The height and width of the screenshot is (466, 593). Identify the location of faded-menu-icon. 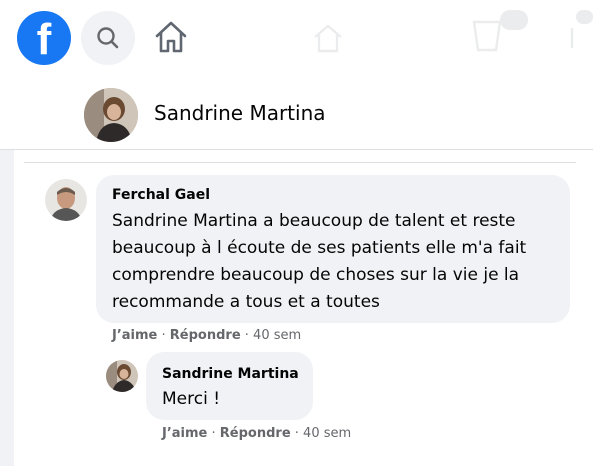
(581, 29).